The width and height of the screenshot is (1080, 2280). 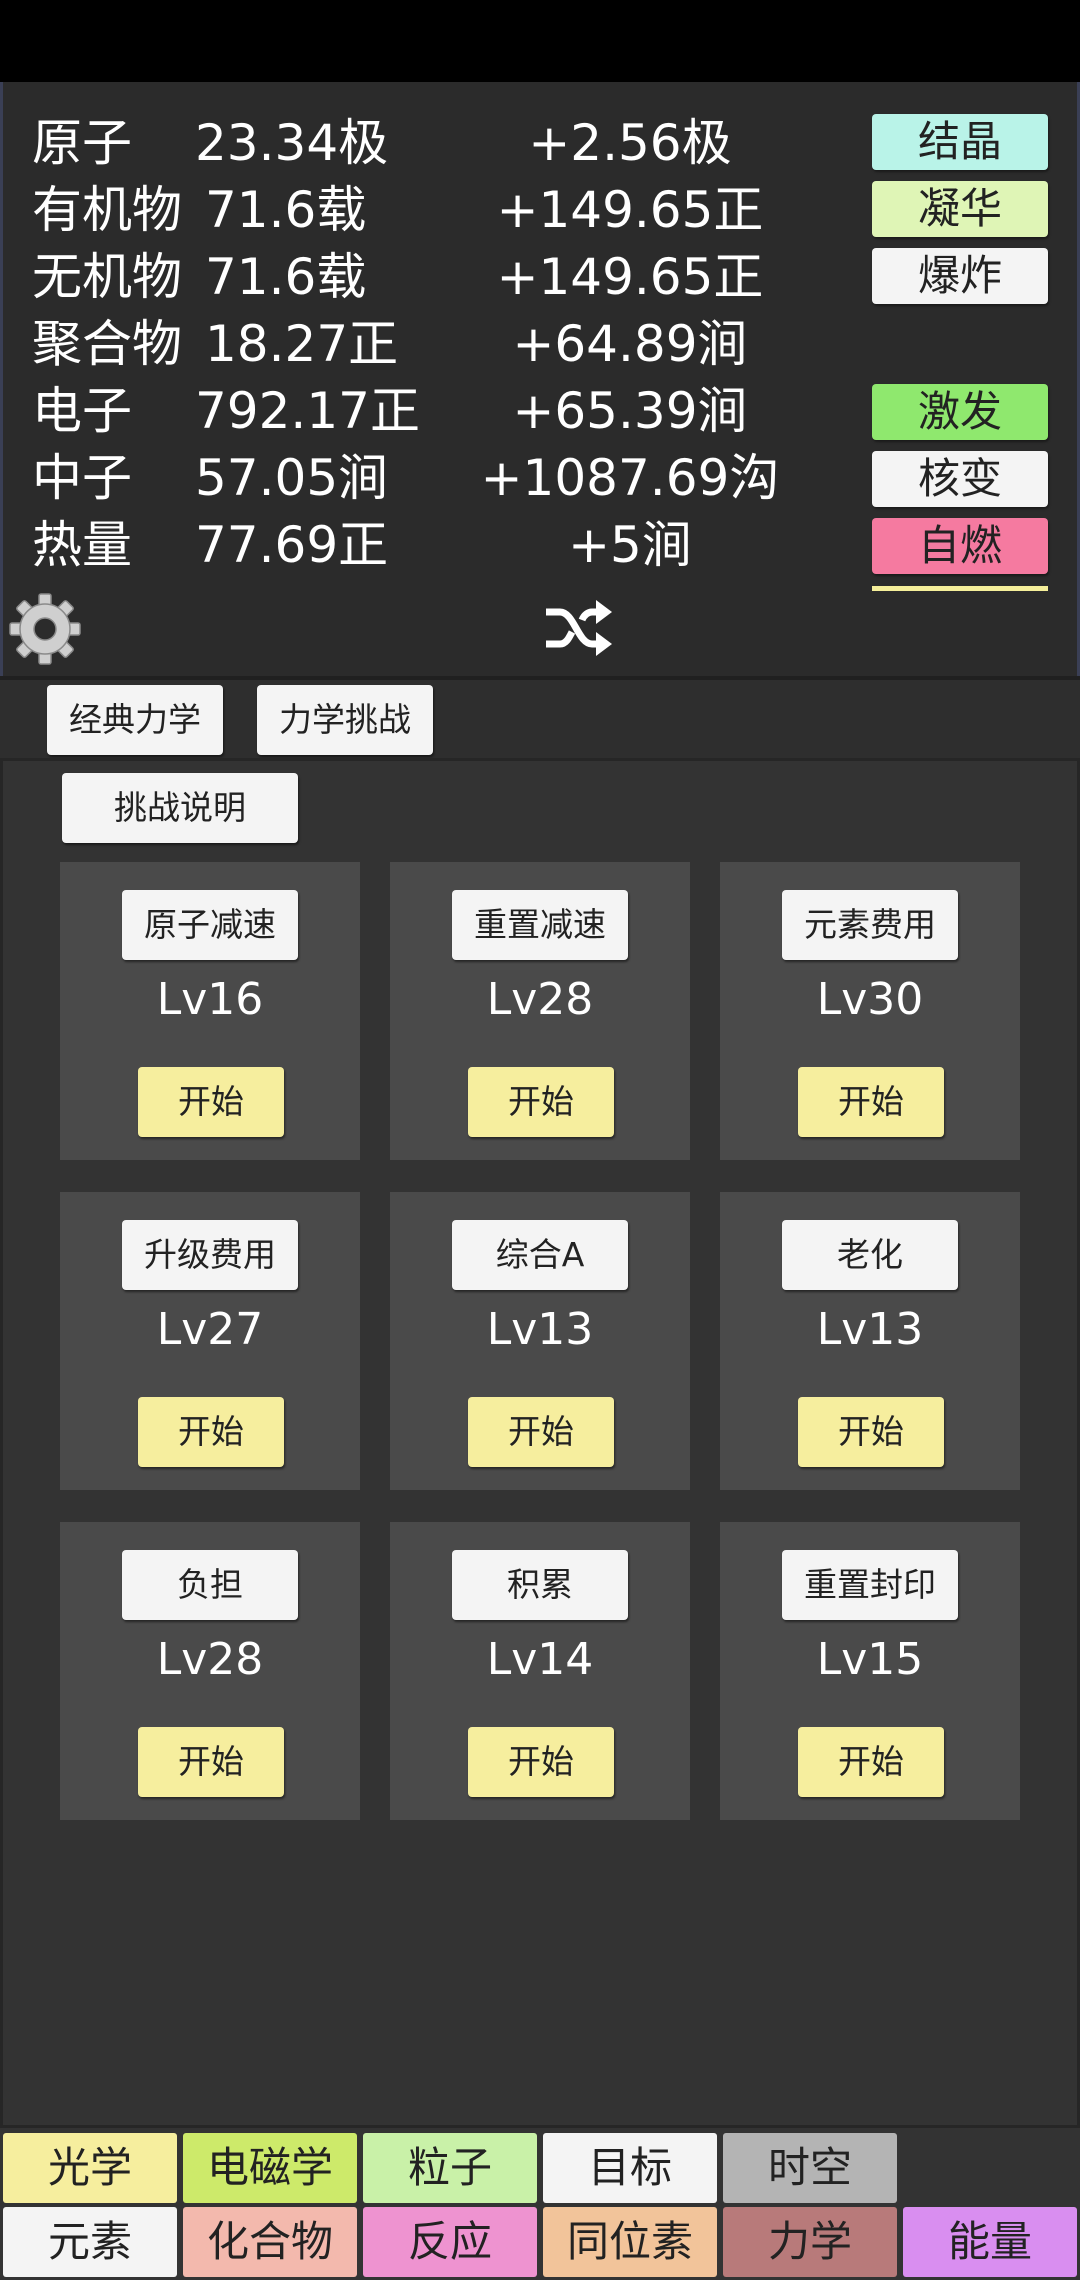 I want to click on resource-amount: 18.27正, so click(x=302, y=344).